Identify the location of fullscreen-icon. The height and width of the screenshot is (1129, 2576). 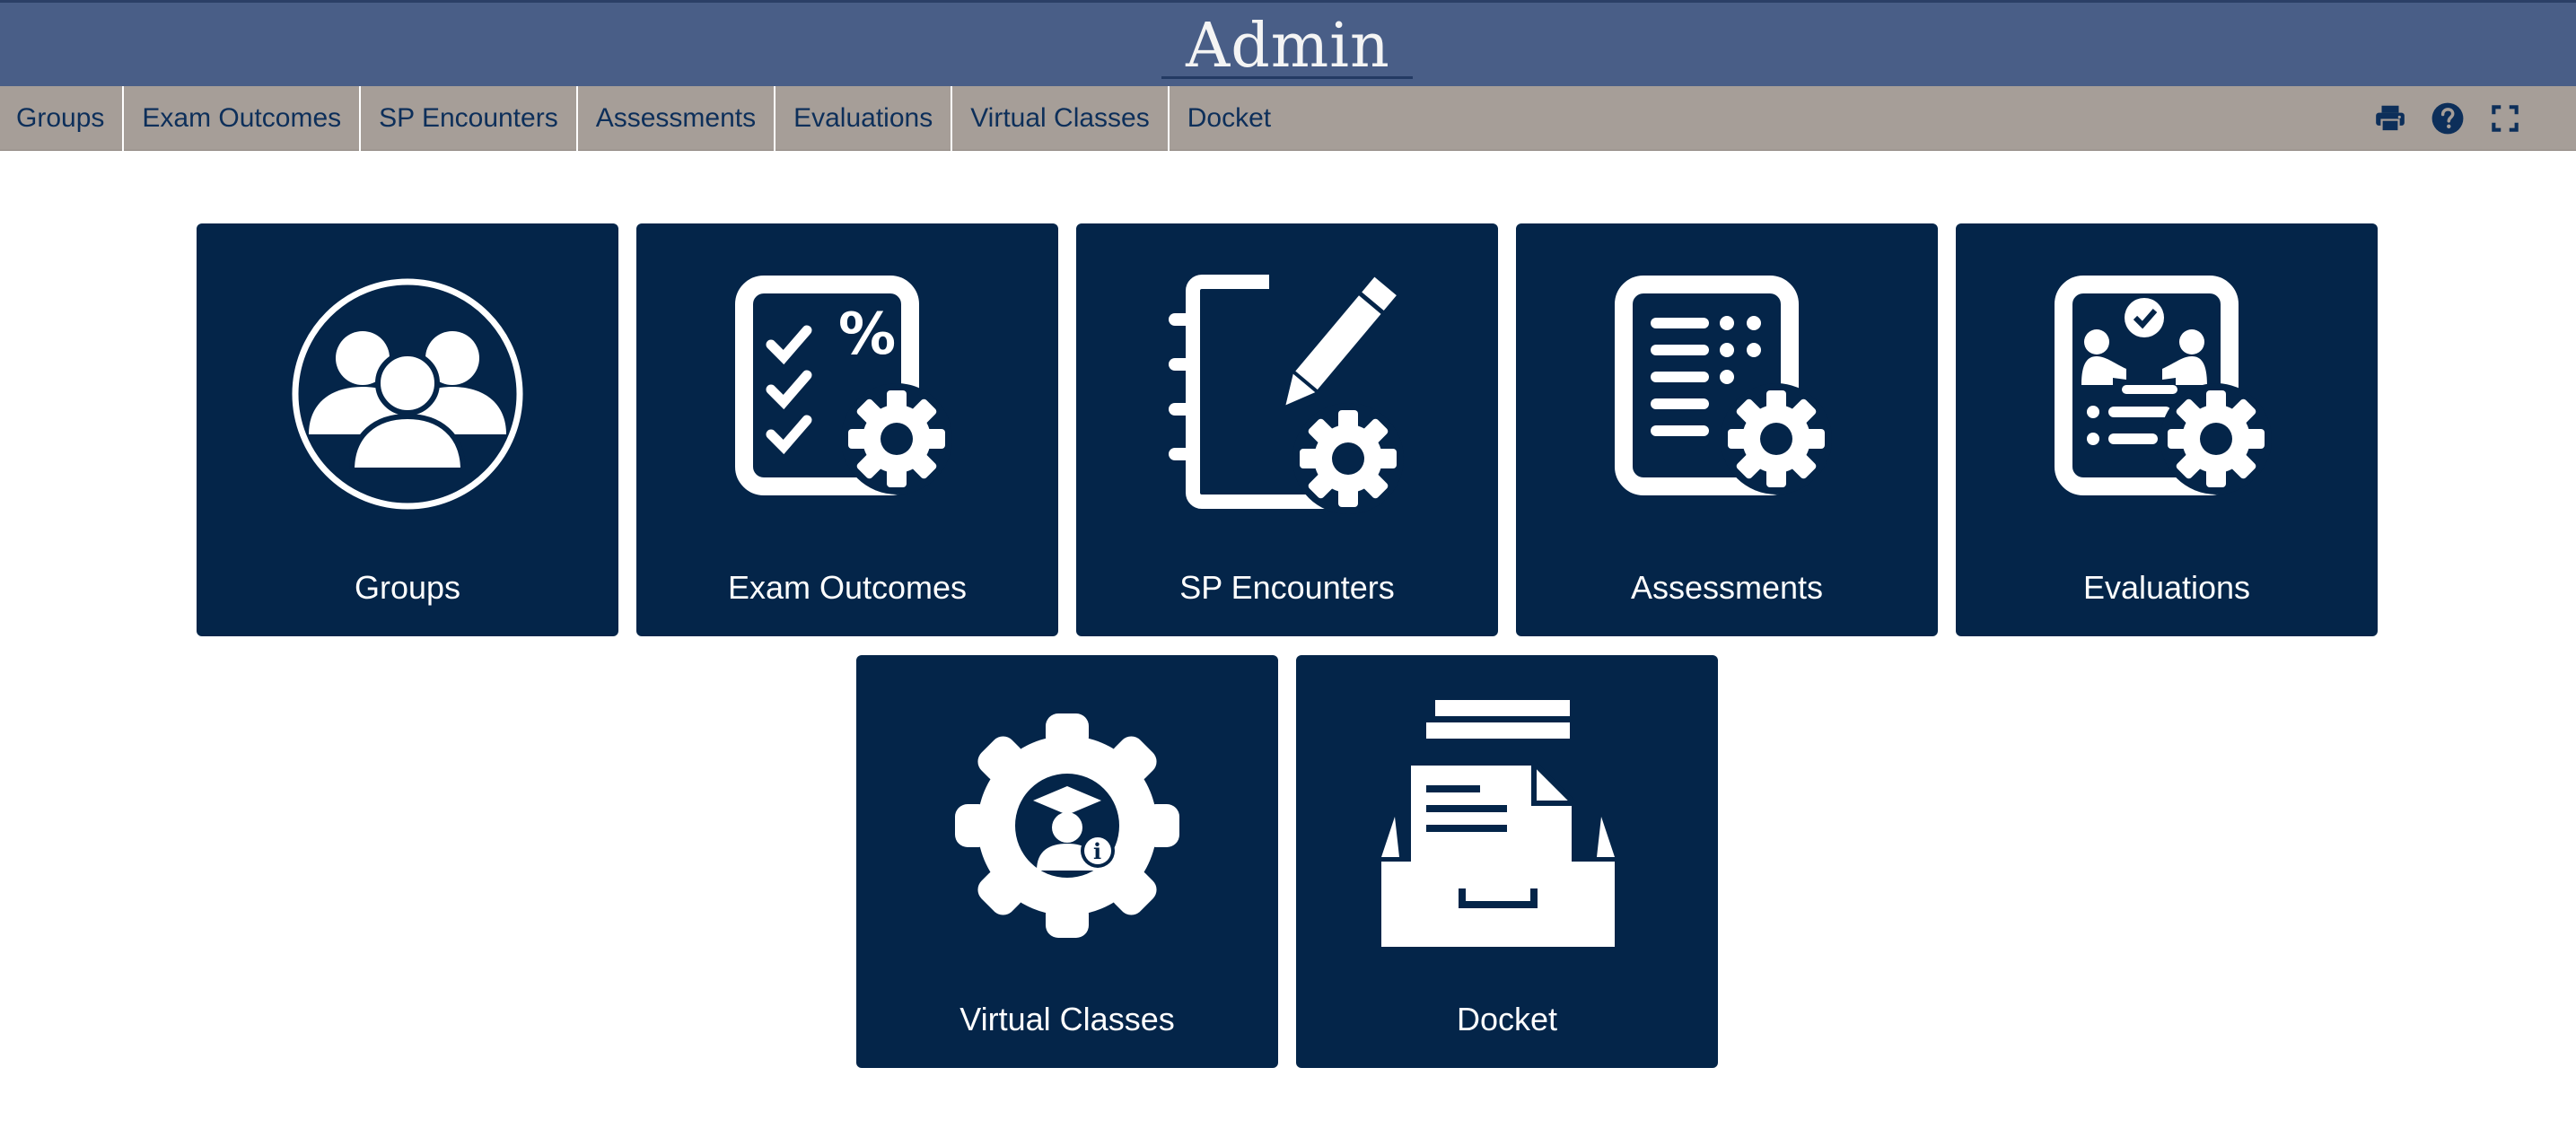
(2505, 118).